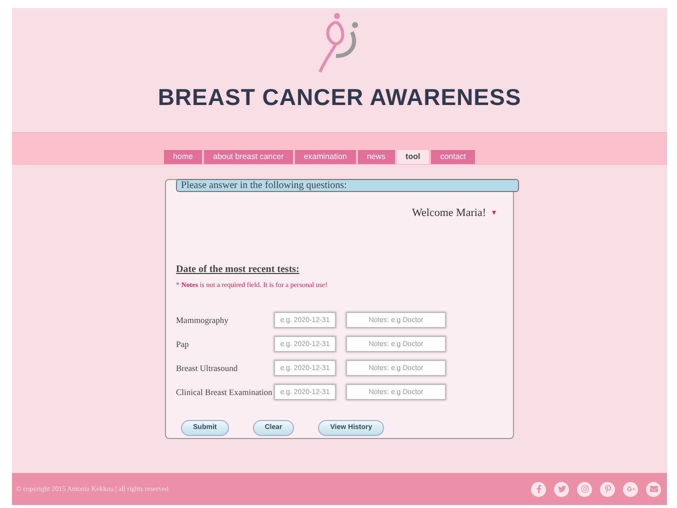 The height and width of the screenshot is (508, 677). What do you see at coordinates (413, 157) in the screenshot?
I see `nav-tab: tool` at bounding box center [413, 157].